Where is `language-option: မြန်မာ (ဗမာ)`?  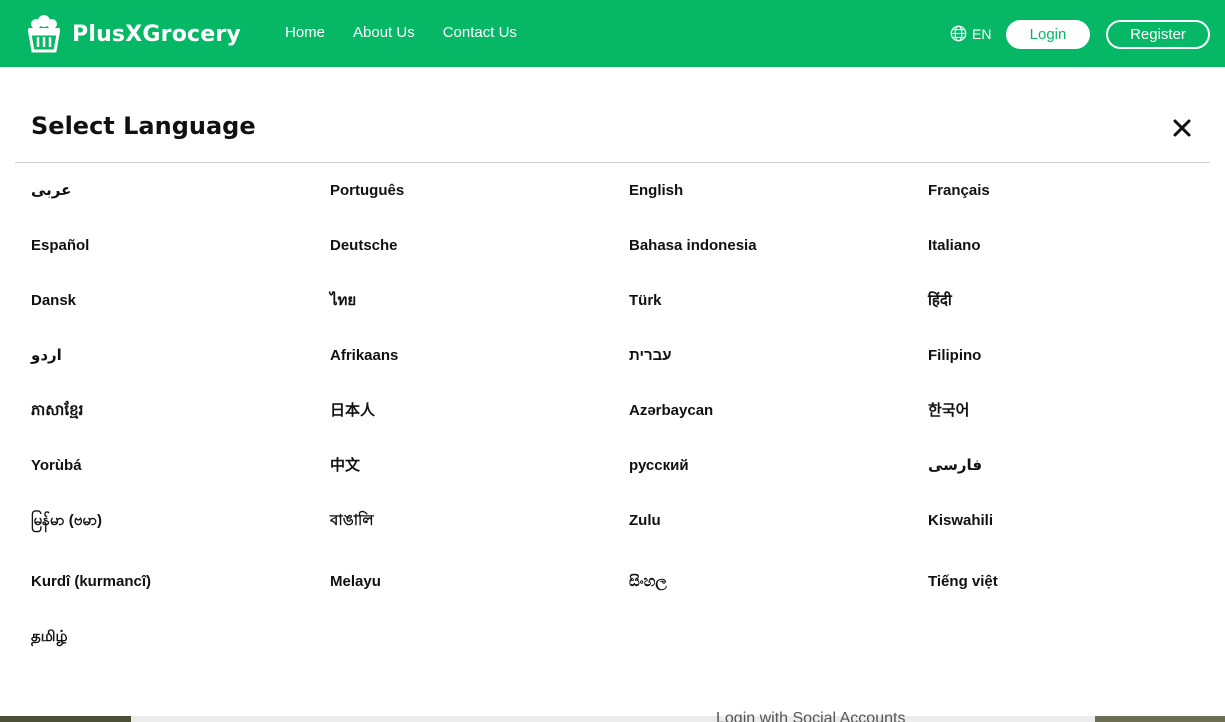 language-option: မြန်မာ (ဗမာ) is located at coordinates (180, 538).